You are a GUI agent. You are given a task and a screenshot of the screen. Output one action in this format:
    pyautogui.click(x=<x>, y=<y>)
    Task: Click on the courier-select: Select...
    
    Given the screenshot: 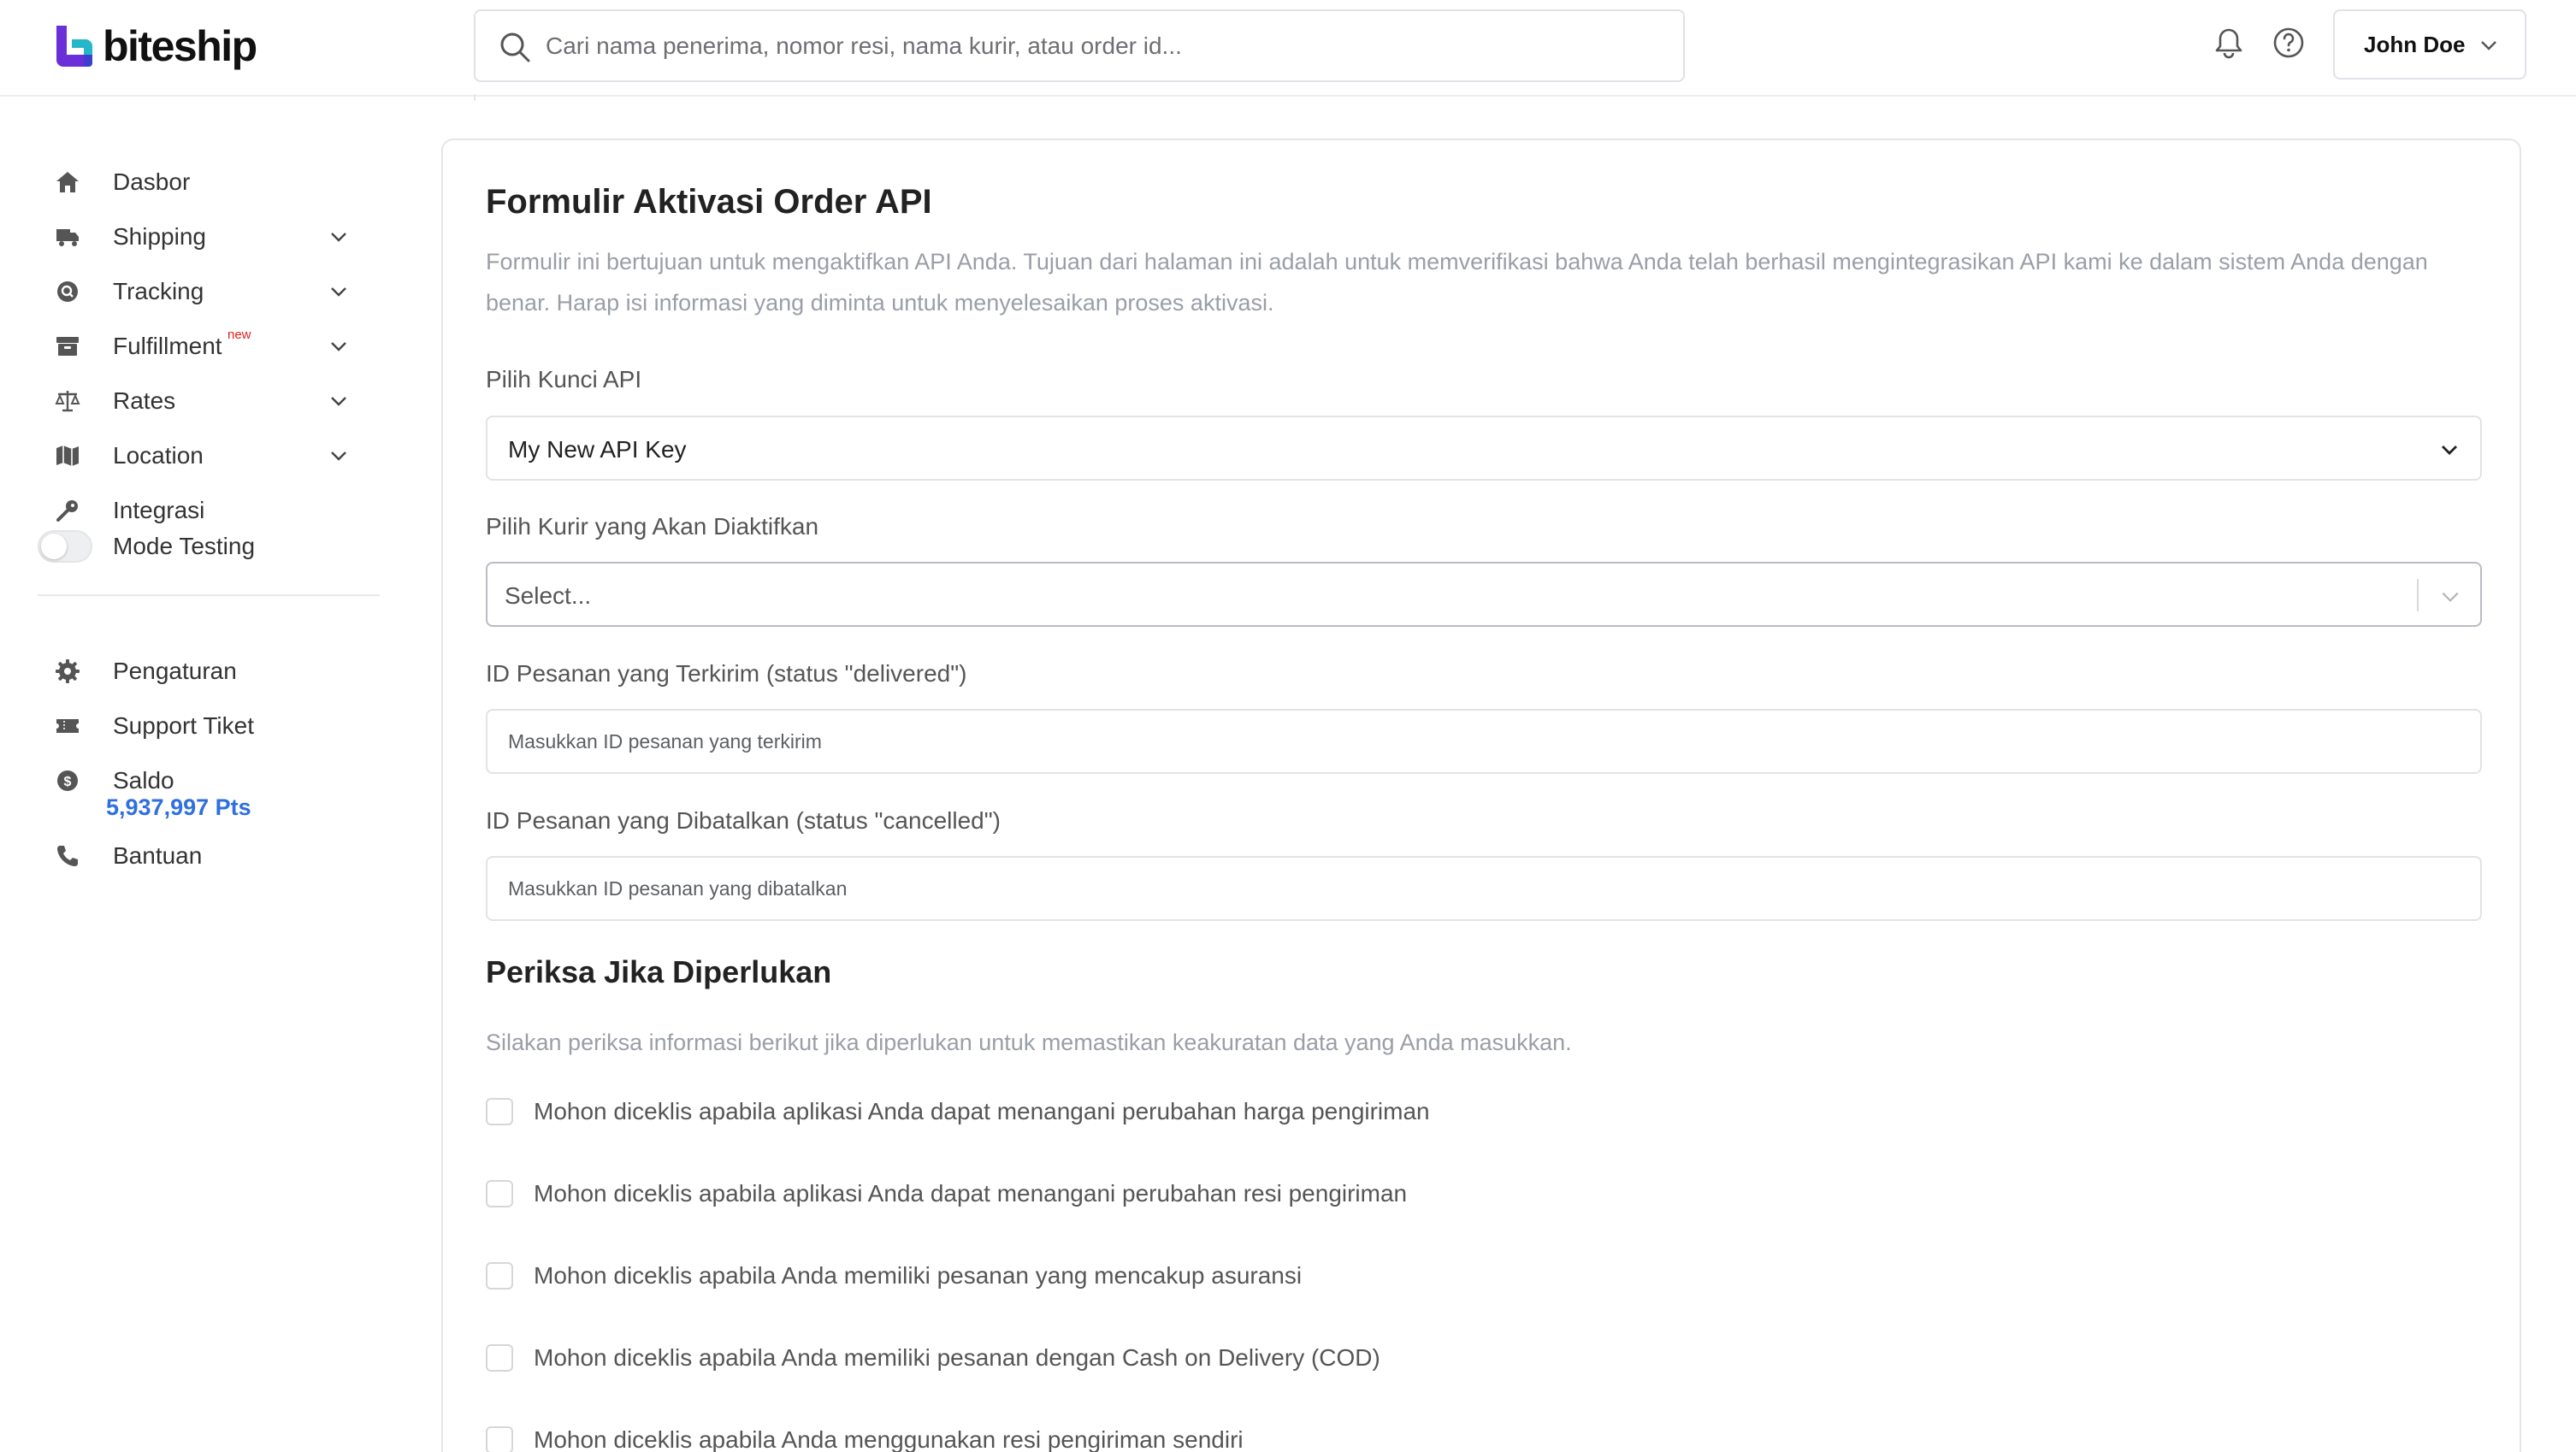 What is the action you would take?
    pyautogui.click(x=1484, y=594)
    